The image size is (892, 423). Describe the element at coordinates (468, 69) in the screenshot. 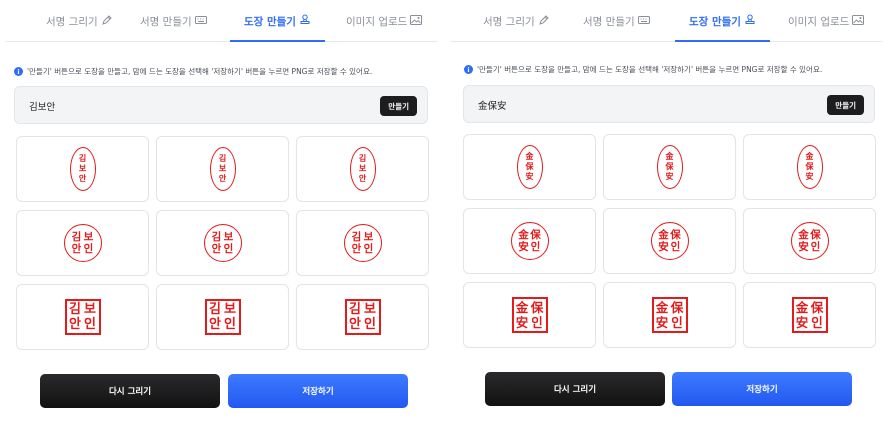

I see `info-icon: i` at that location.